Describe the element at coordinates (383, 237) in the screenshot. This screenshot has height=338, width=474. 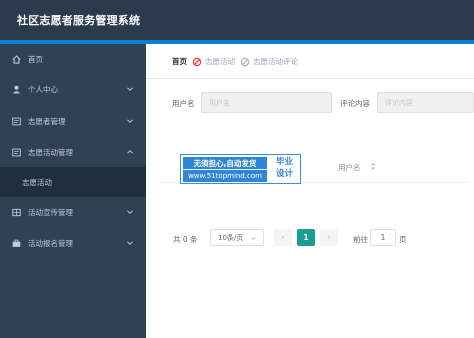
I see `goto-page-input: 1` at that location.